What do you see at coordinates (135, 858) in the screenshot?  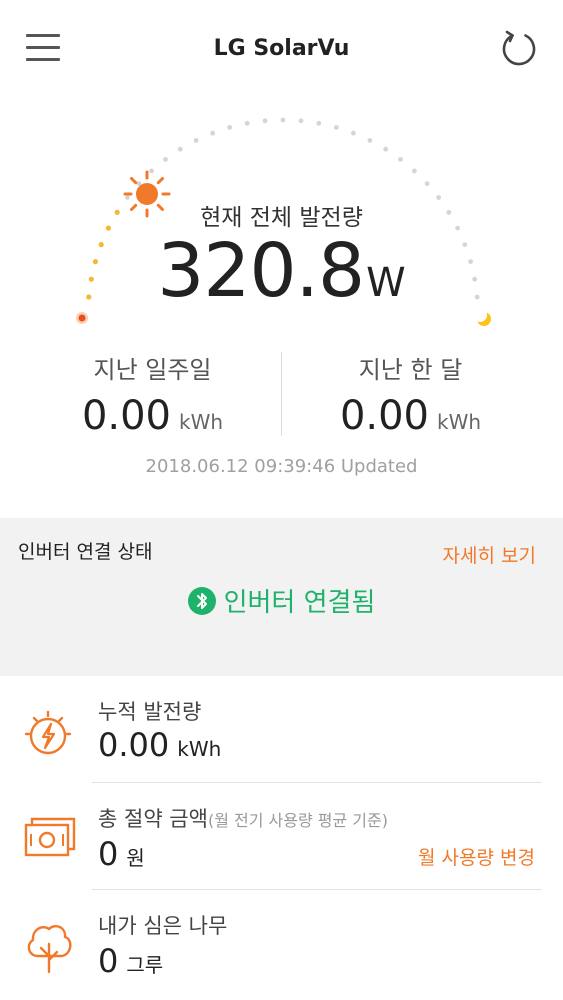 I see `savings-unit: 원` at bounding box center [135, 858].